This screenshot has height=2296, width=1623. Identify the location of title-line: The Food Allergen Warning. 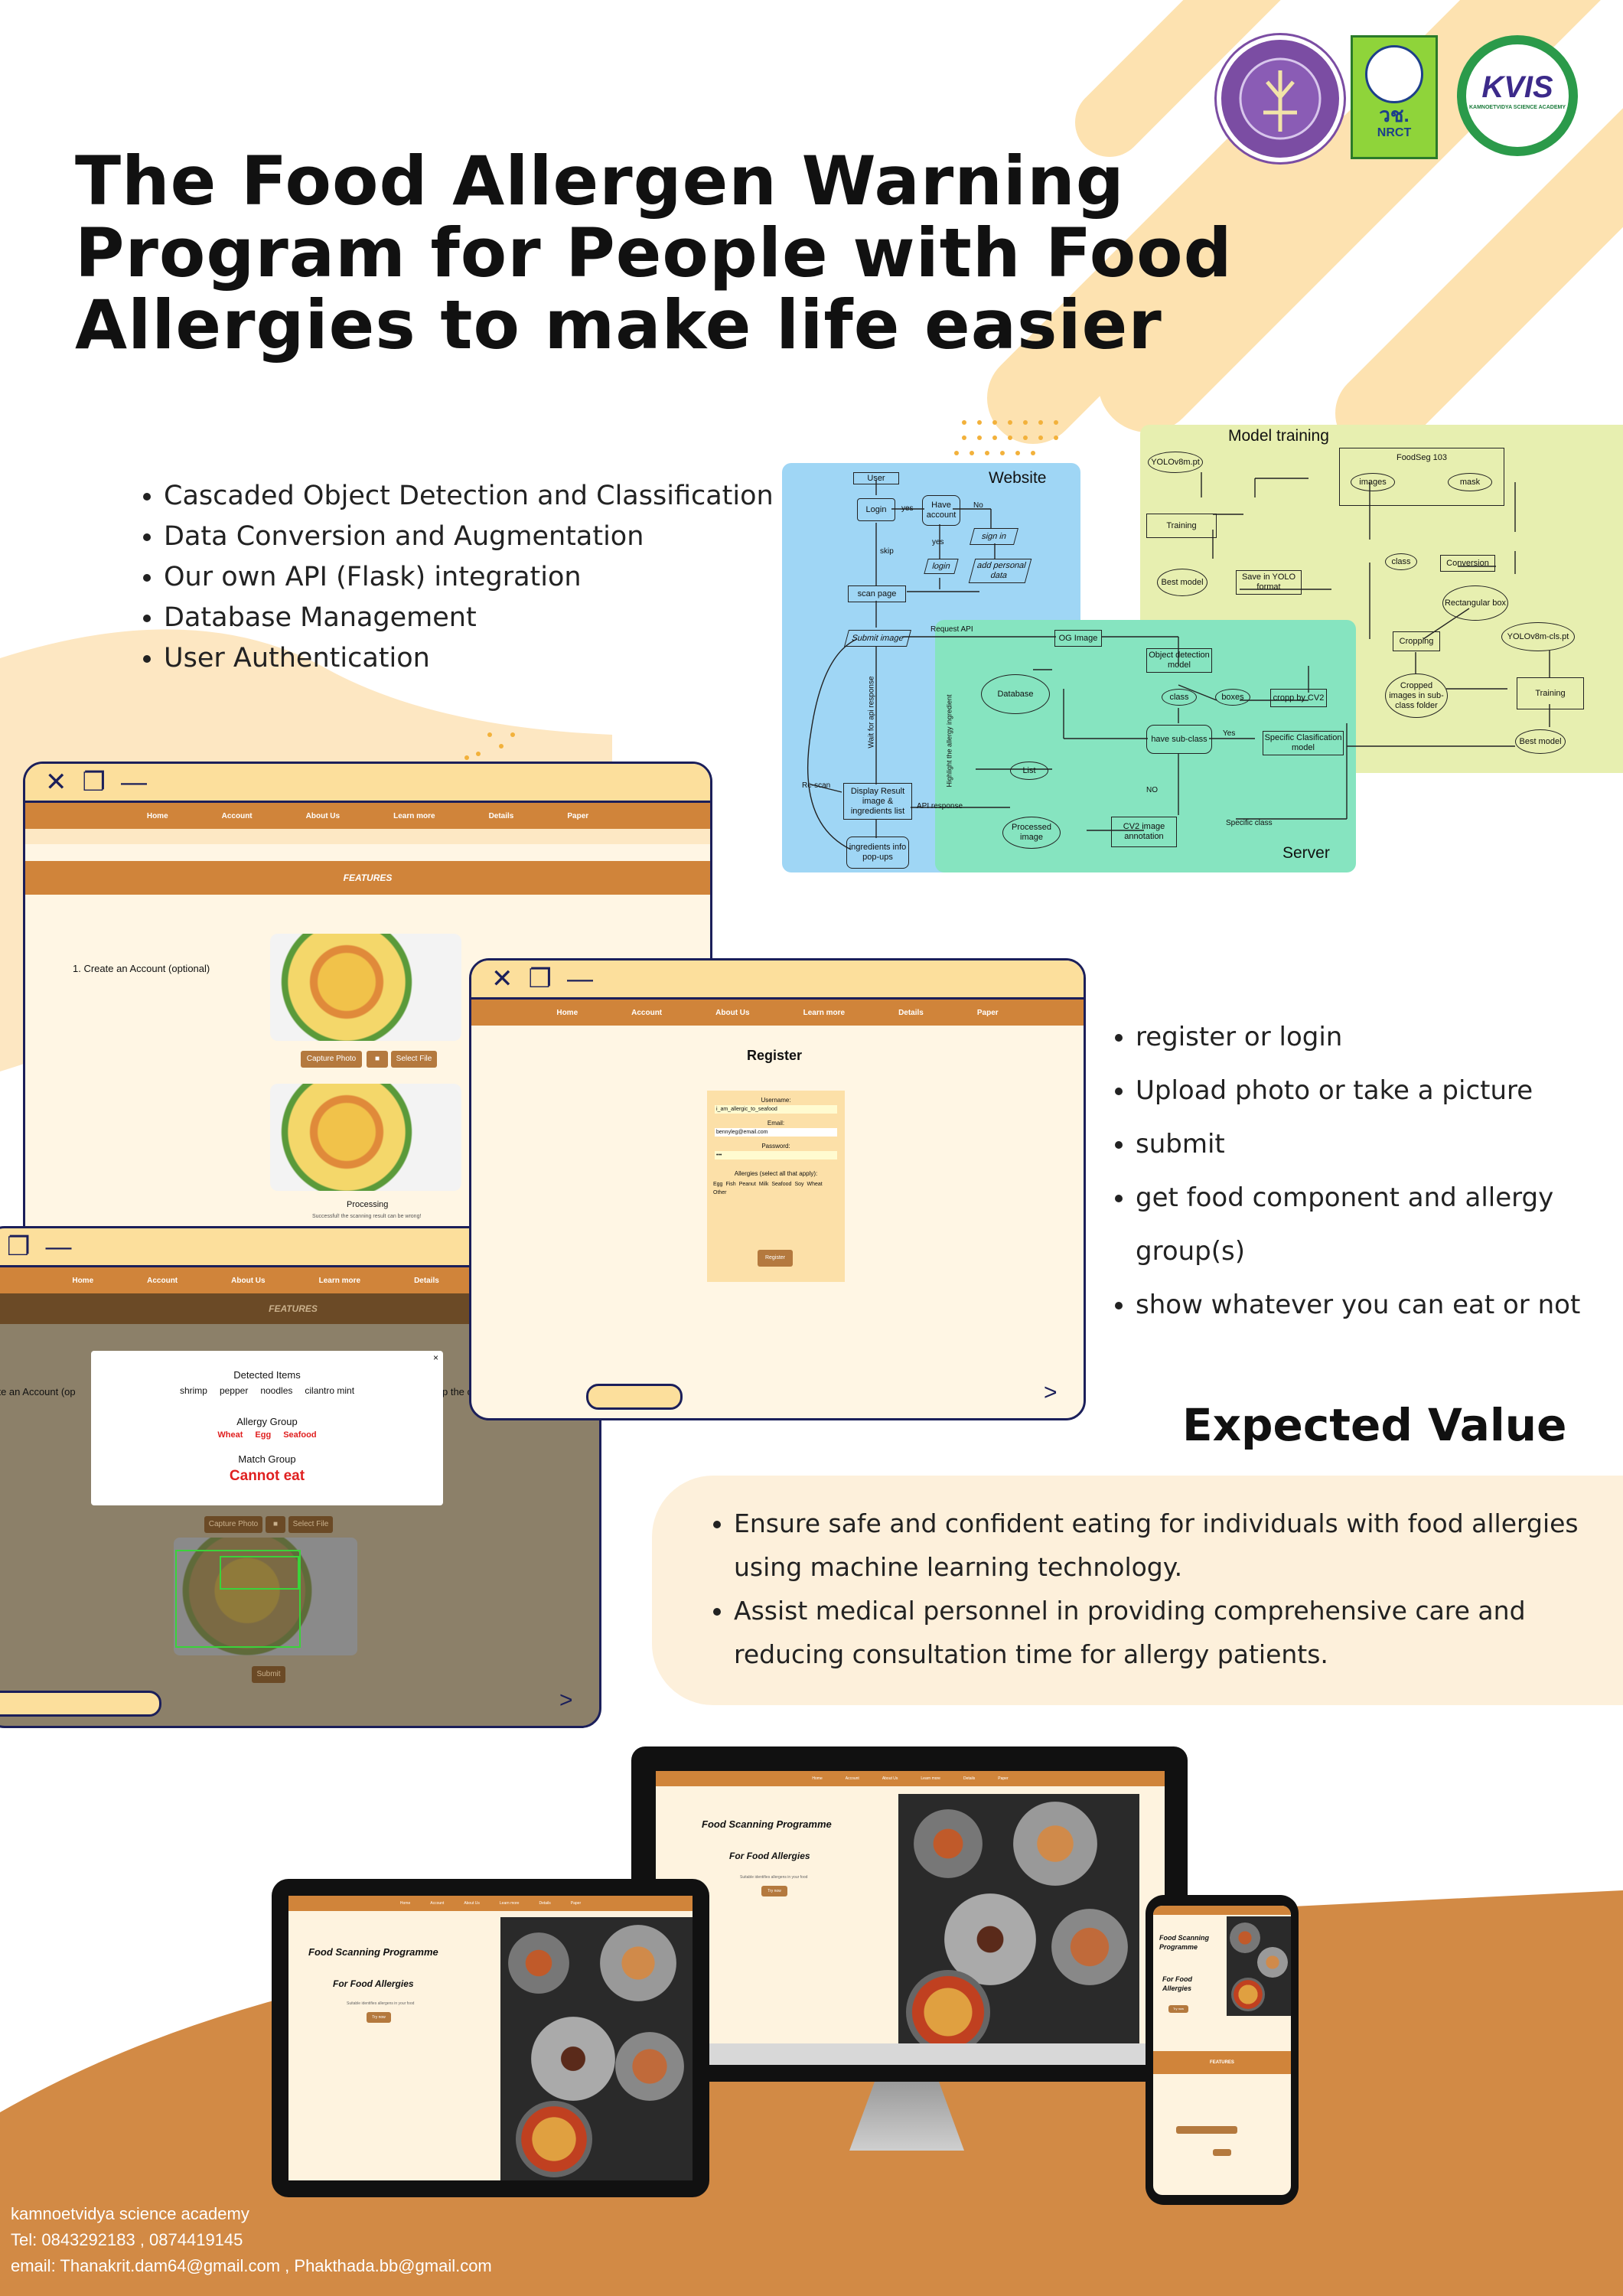
(600, 181).